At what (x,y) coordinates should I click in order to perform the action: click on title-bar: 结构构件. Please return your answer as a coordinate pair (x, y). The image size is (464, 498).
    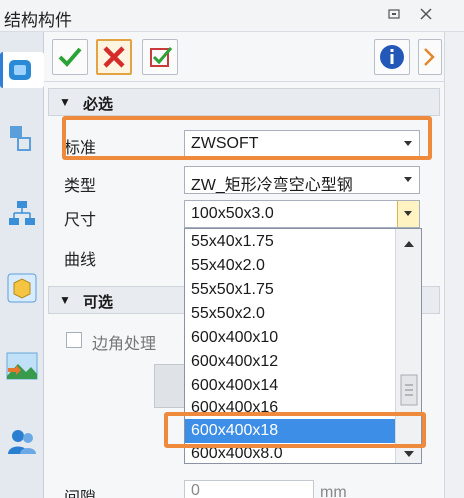
    Looking at the image, I should click on (232, 16).